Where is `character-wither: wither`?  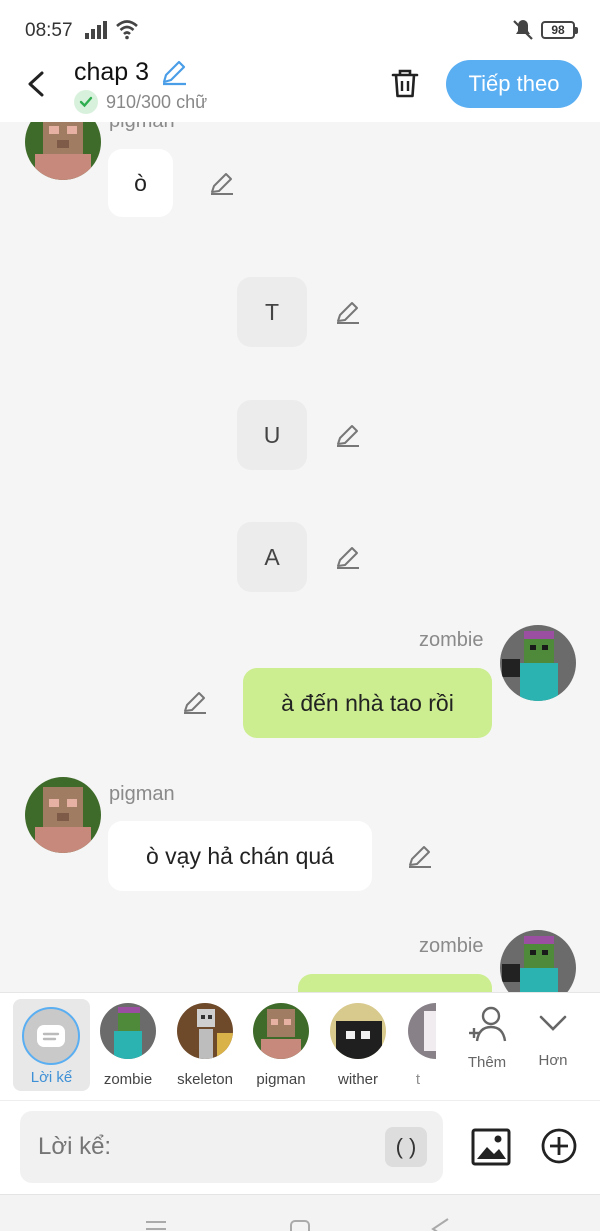 character-wither: wither is located at coordinates (358, 1045).